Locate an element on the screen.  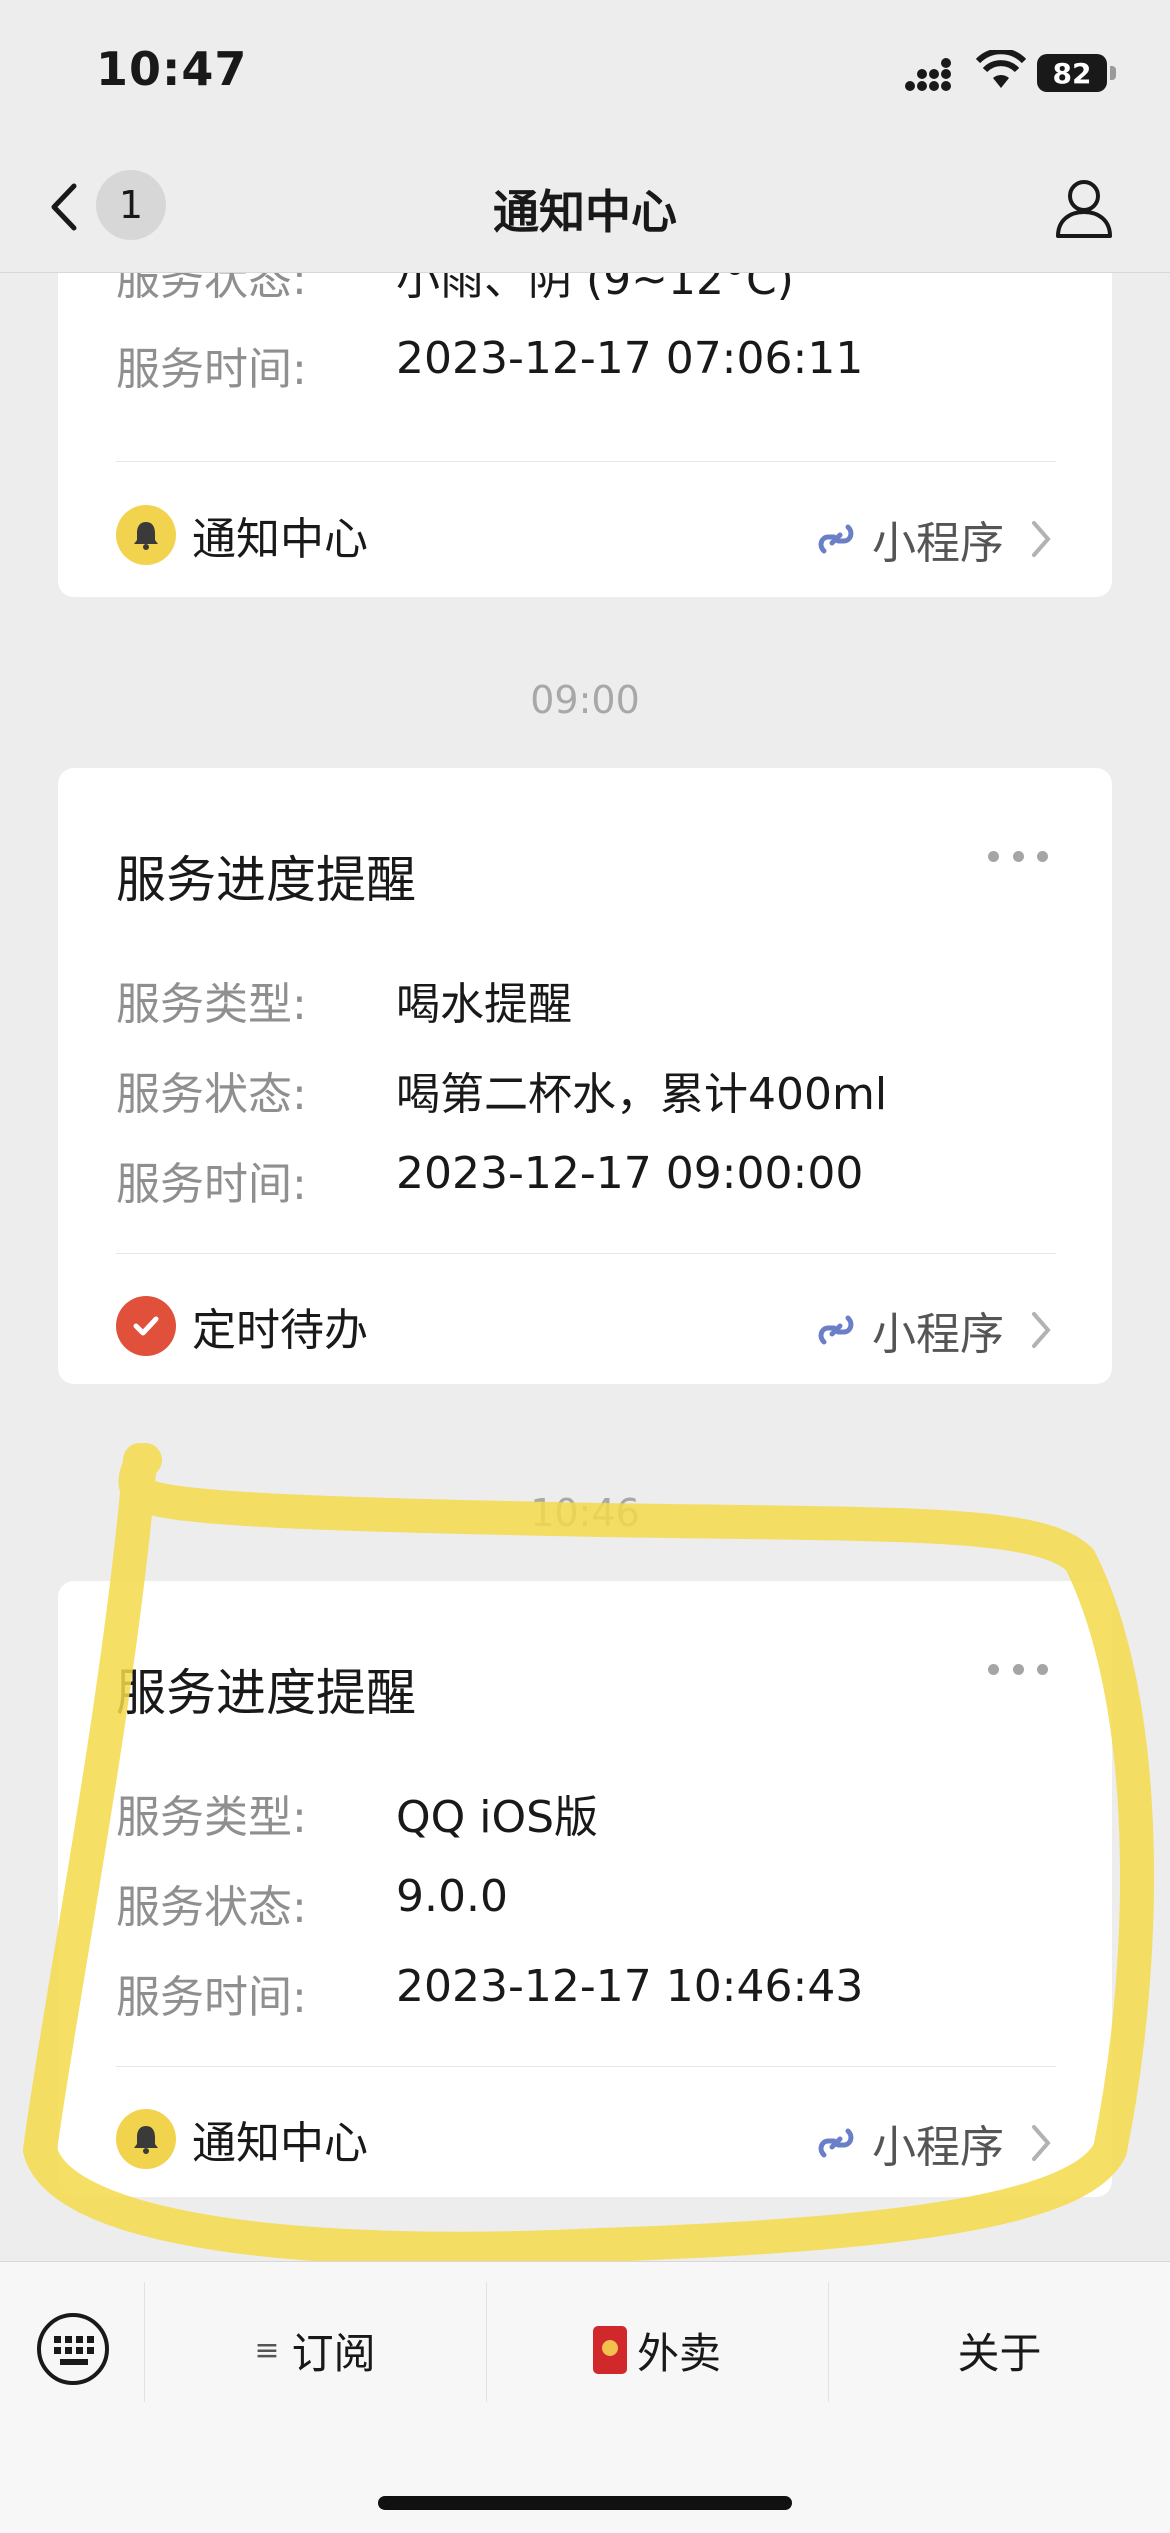
menu-item-label: 关于 is located at coordinates (999, 2353).